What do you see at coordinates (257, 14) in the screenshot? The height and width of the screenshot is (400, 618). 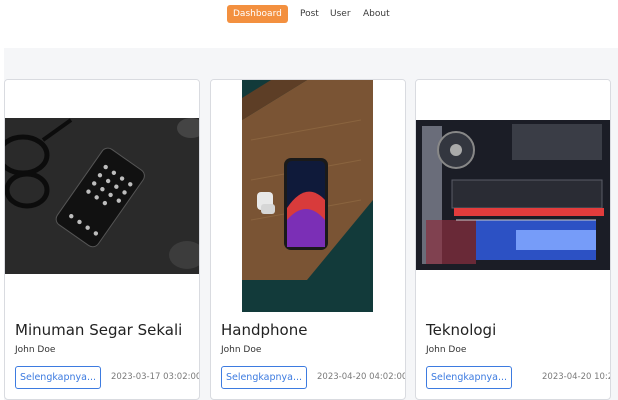 I see `nav-item-dashboard: Dashboard` at bounding box center [257, 14].